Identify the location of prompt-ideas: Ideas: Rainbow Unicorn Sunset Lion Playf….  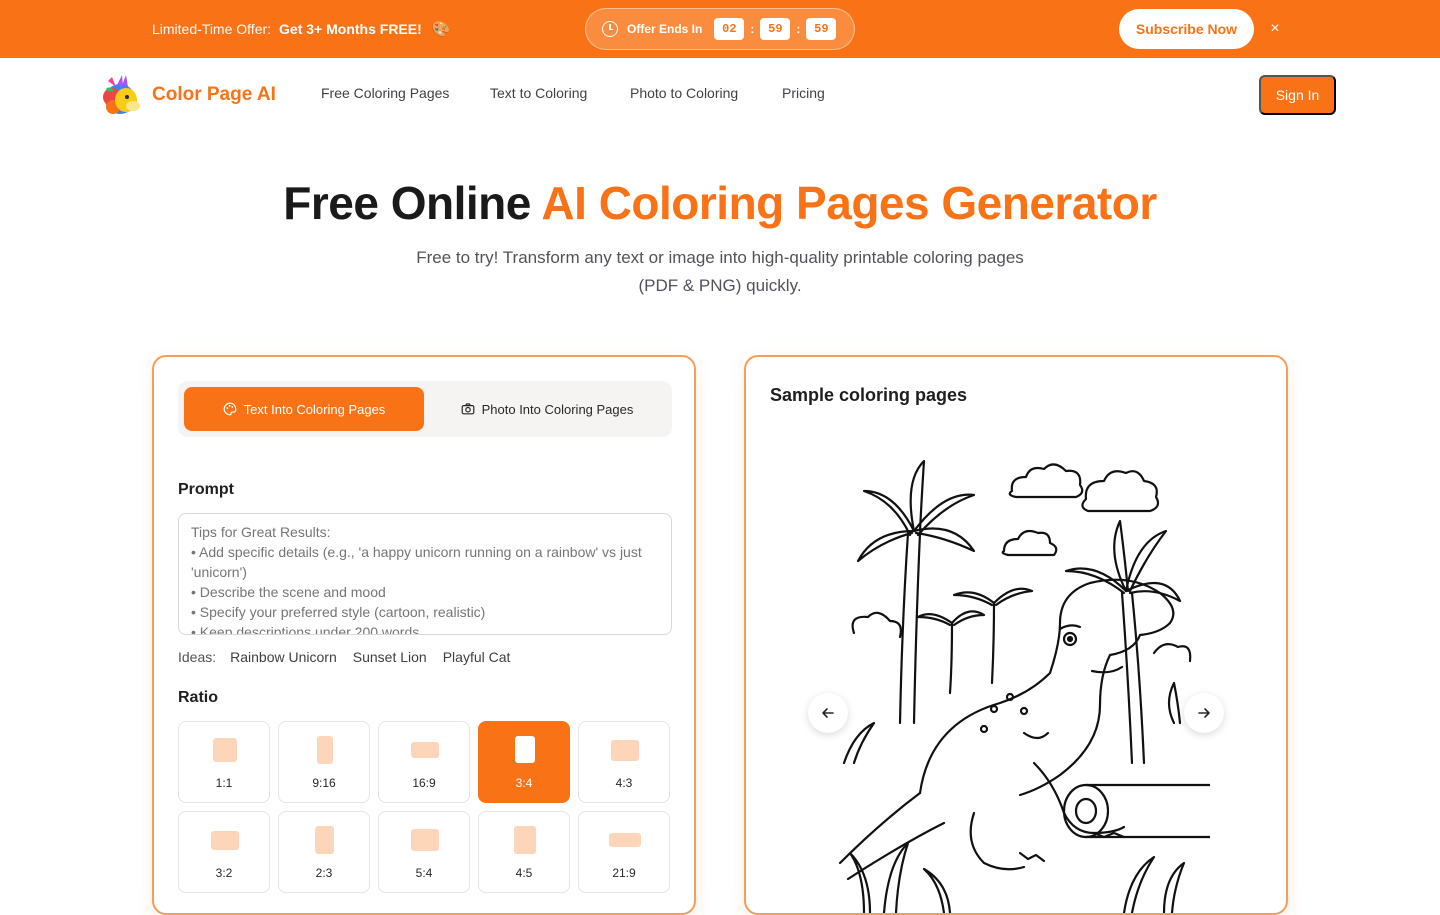
(352, 657).